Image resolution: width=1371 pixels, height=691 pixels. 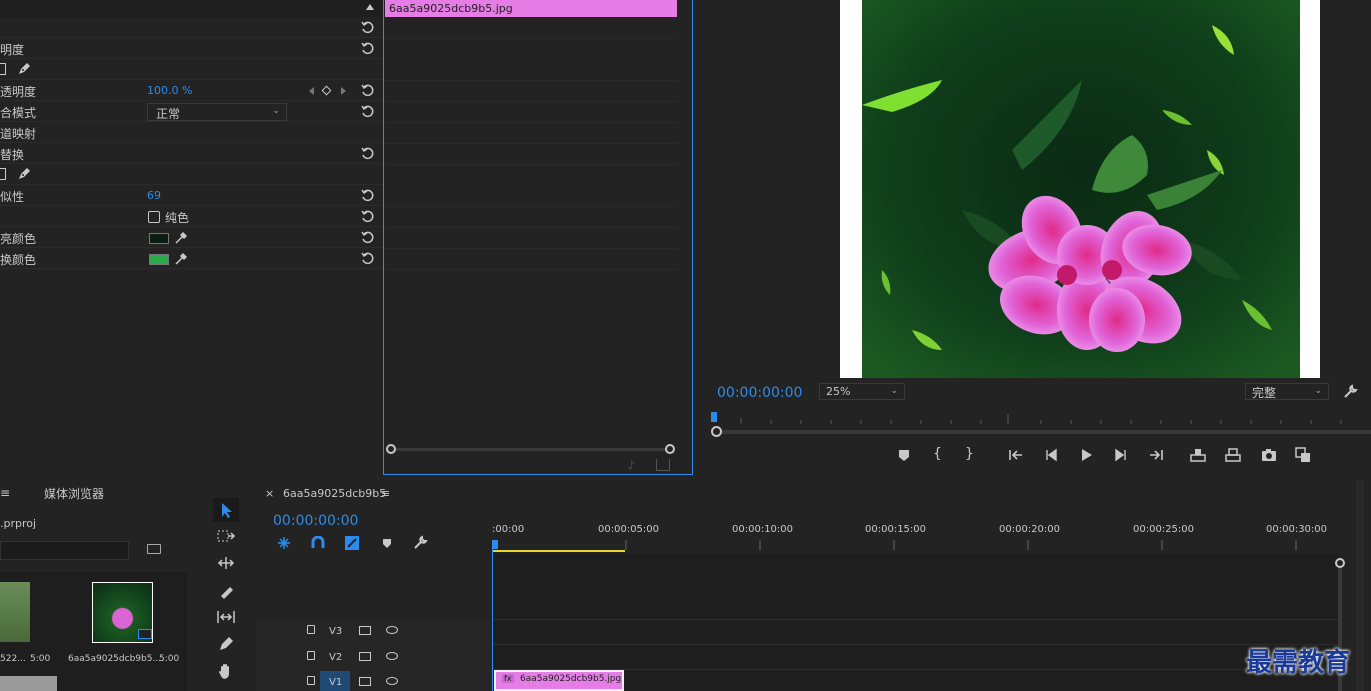 I want to click on timeline-settings-wrench-icon, so click(x=420, y=543).